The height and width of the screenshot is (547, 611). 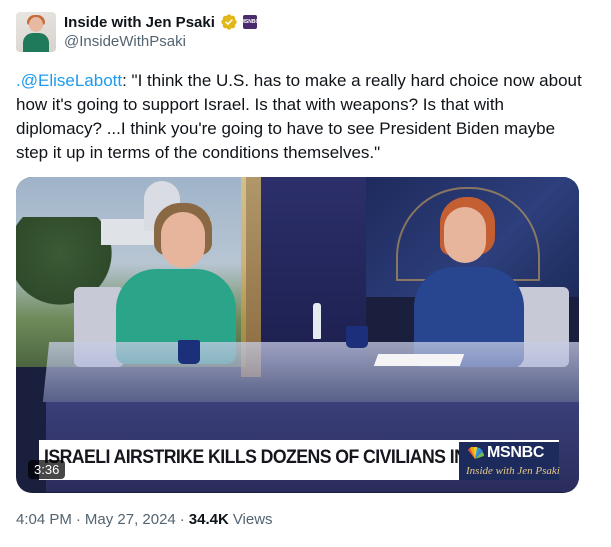 I want to click on network-name: MSNBC, so click(x=516, y=452).